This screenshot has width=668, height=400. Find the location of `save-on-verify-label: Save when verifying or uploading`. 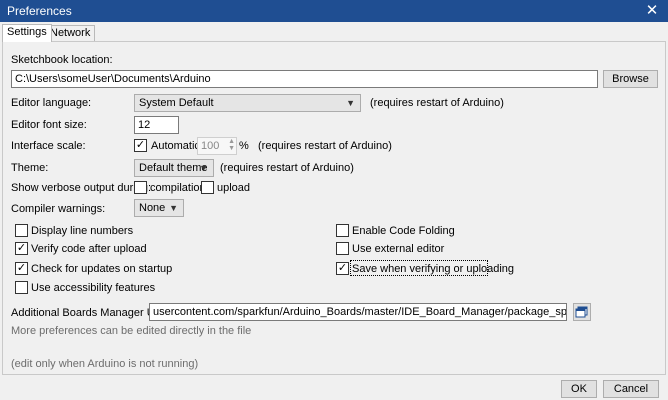

save-on-verify-label: Save when verifying or uploading is located at coordinates (433, 269).